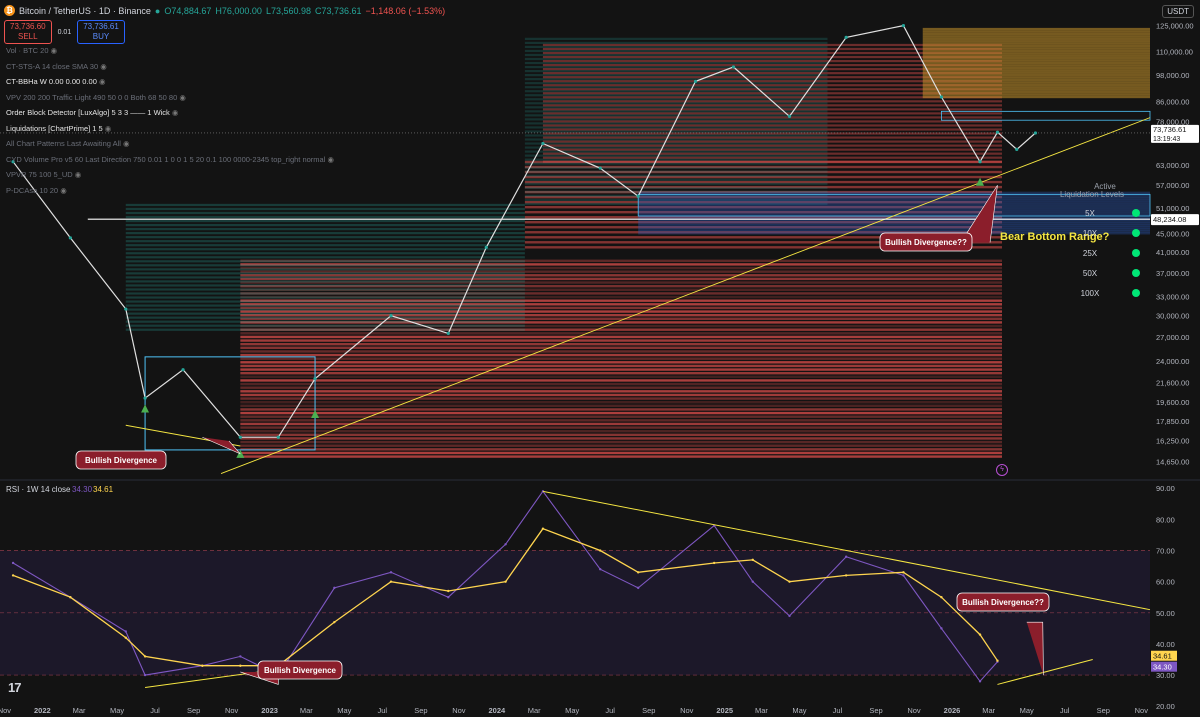  Describe the element at coordinates (1172, 402) in the screenshot. I see `price-tick-label: 19,600.00` at that location.